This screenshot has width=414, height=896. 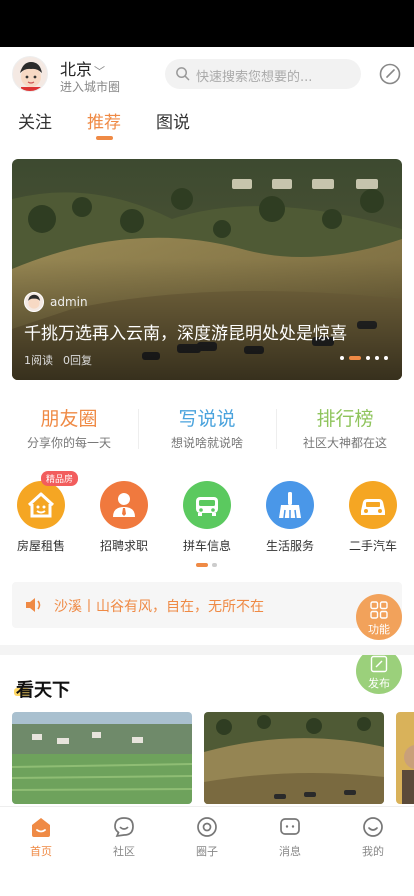 I want to click on bottom-navigation: 首页 社区 圈子 消息 我的, so click(x=207, y=836).